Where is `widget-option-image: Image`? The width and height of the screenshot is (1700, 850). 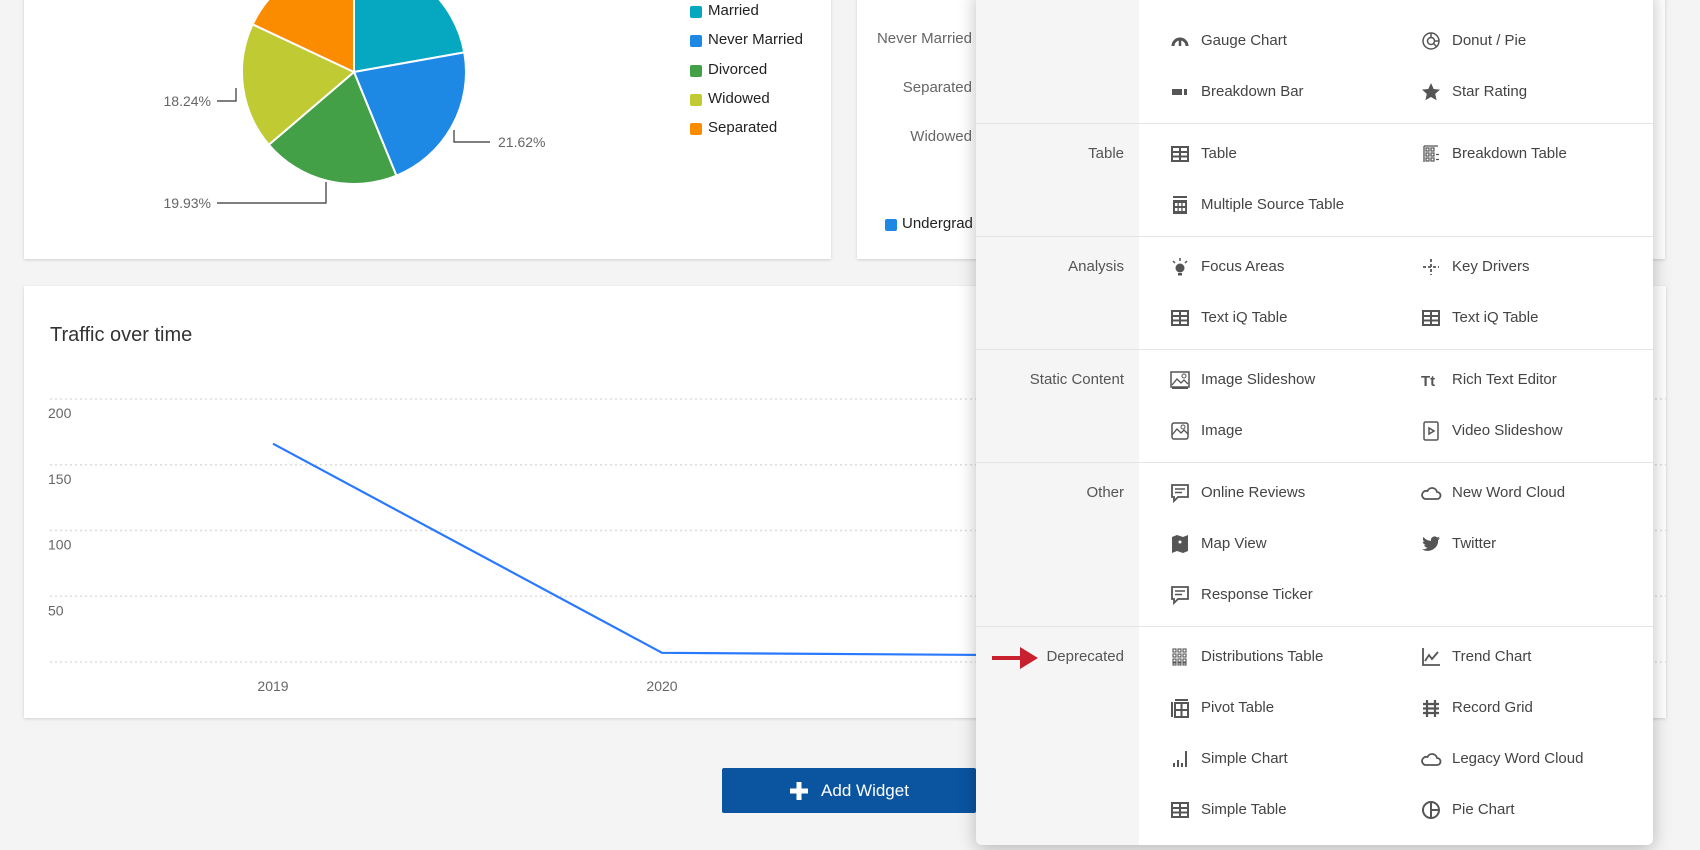
widget-option-image: Image is located at coordinates (1206, 430).